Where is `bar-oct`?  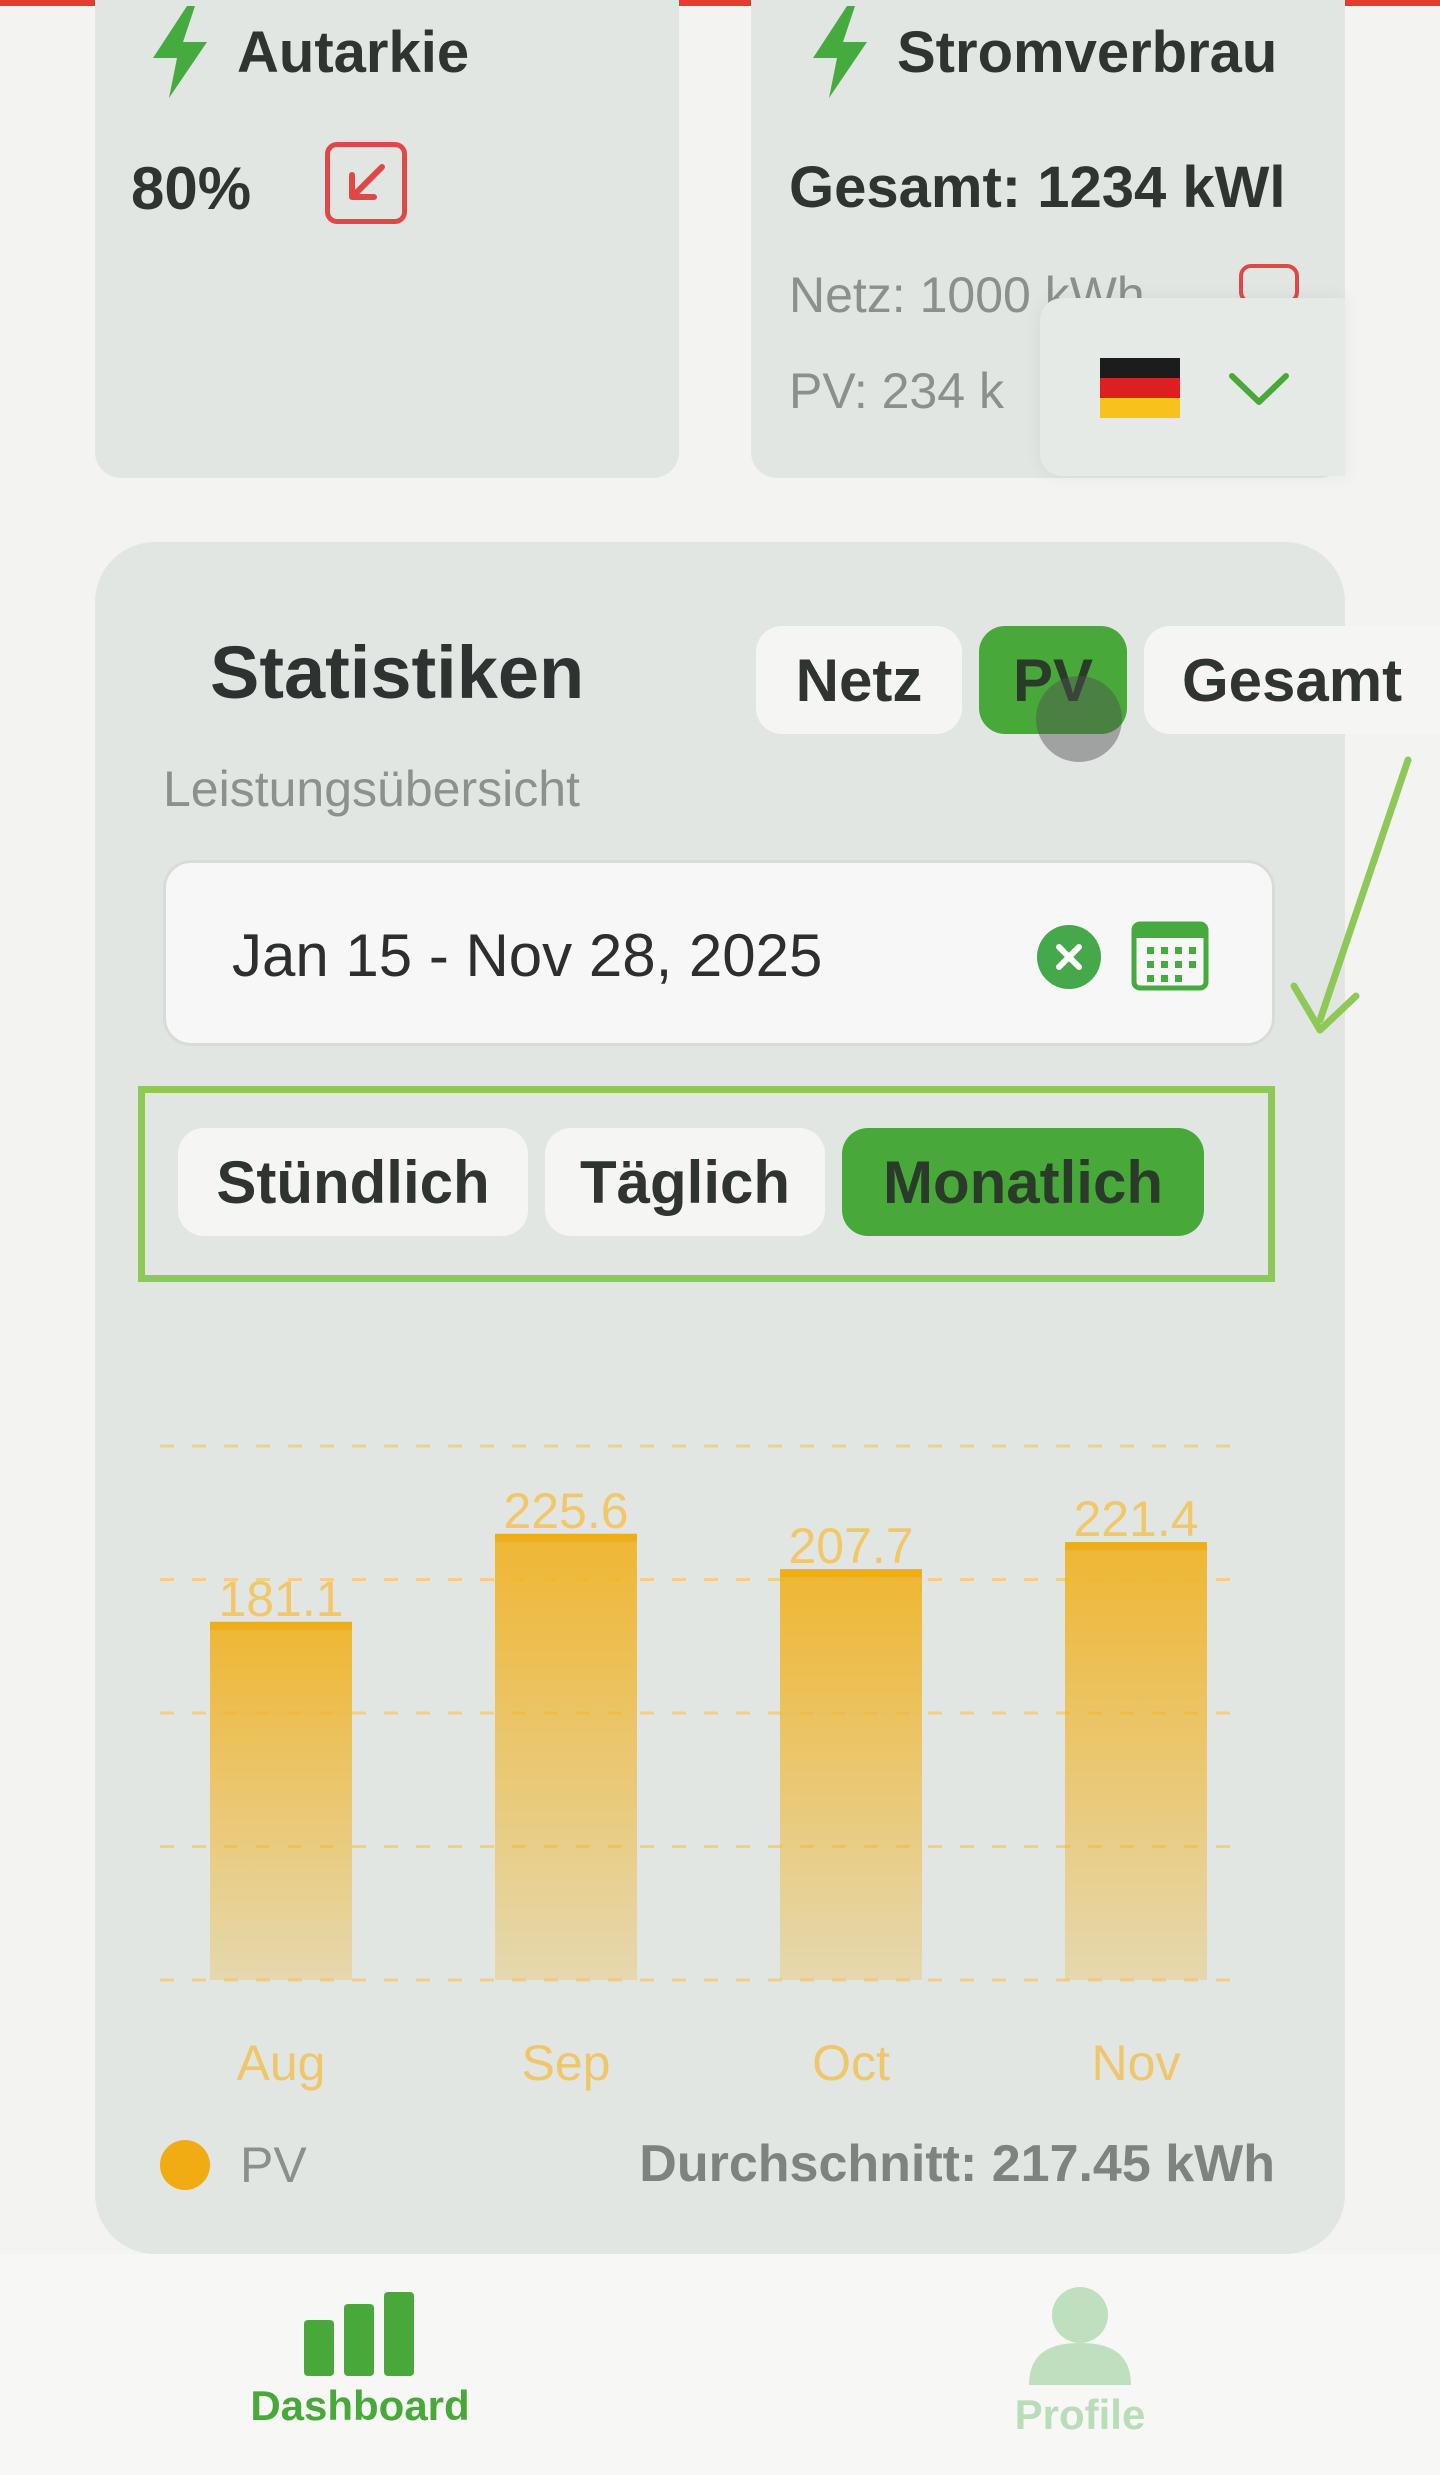 bar-oct is located at coordinates (851, 1774).